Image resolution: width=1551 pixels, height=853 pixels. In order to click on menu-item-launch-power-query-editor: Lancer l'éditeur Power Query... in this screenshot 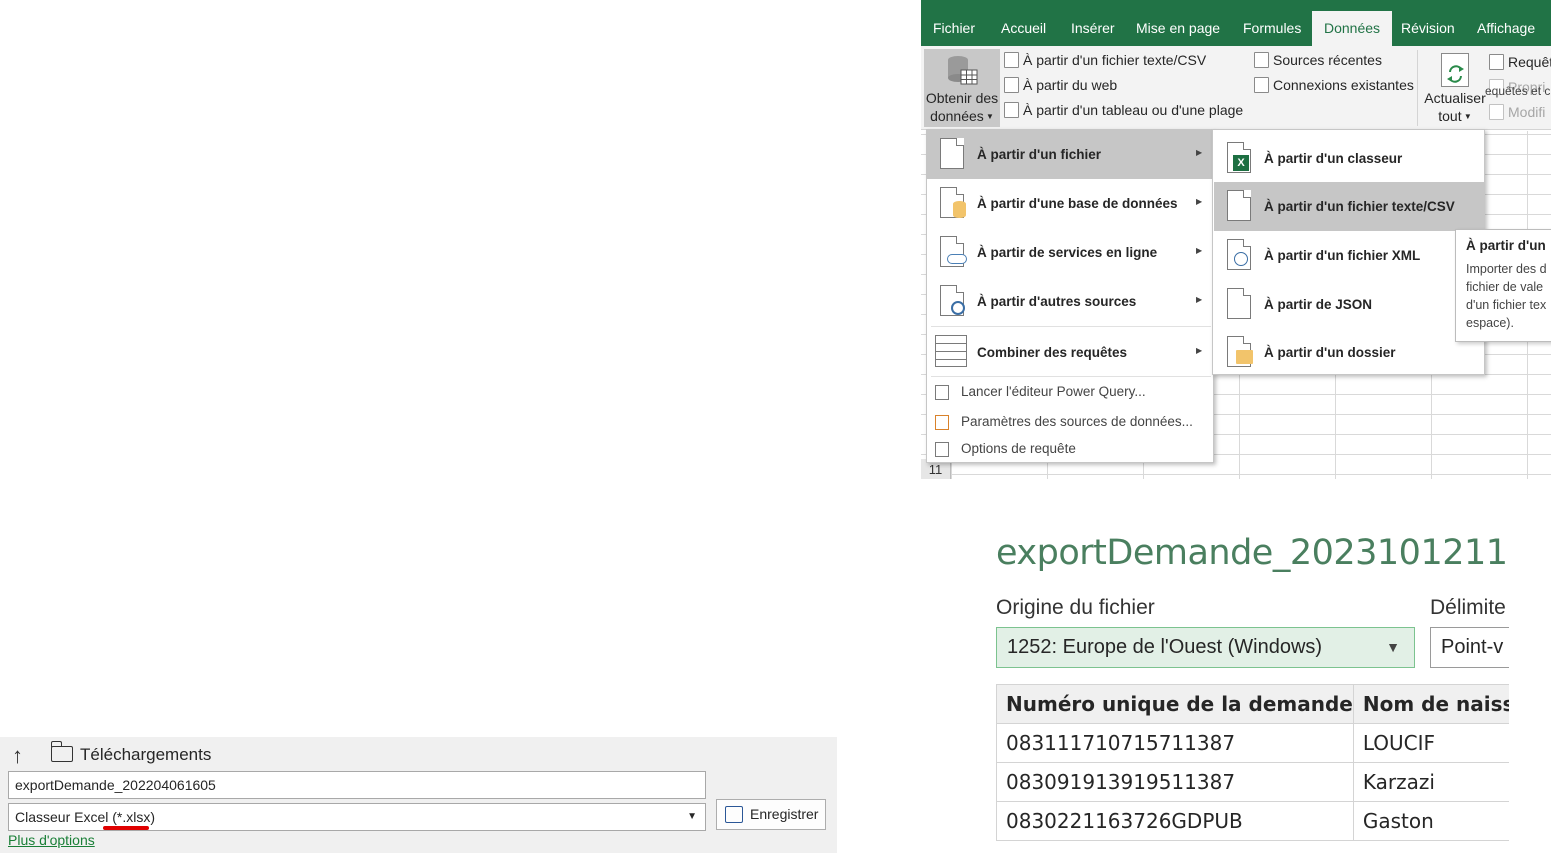, I will do `click(1070, 392)`.